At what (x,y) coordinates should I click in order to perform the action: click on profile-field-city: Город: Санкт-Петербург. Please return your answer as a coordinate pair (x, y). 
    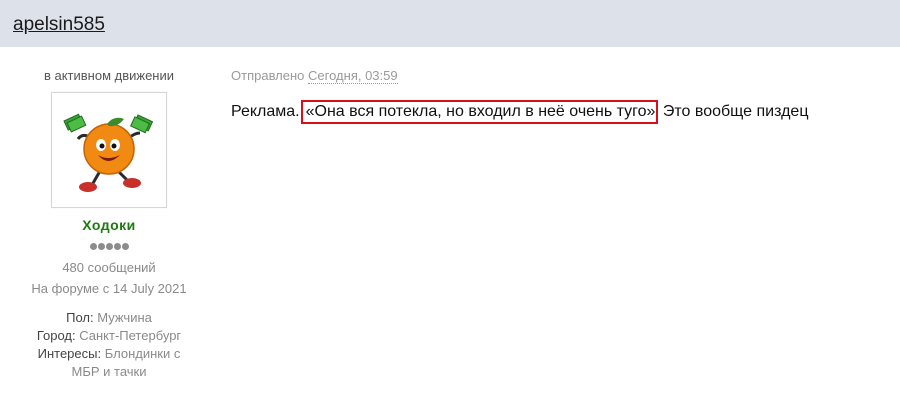
    Looking at the image, I should click on (109, 336).